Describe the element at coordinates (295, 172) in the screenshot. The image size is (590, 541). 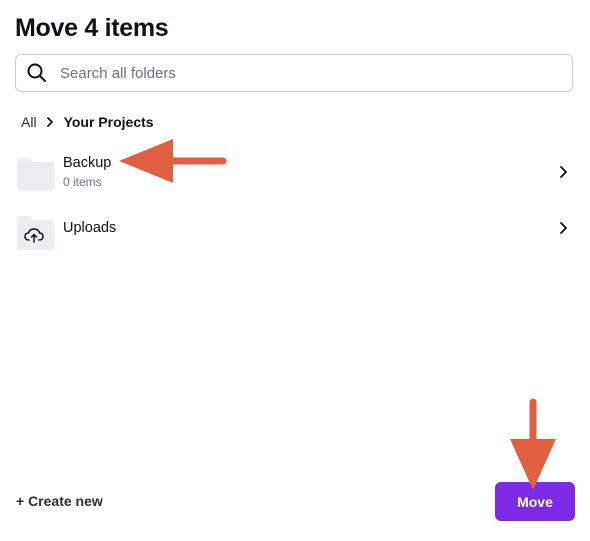
I see `folder-row-backup: Backup 0 items` at that location.